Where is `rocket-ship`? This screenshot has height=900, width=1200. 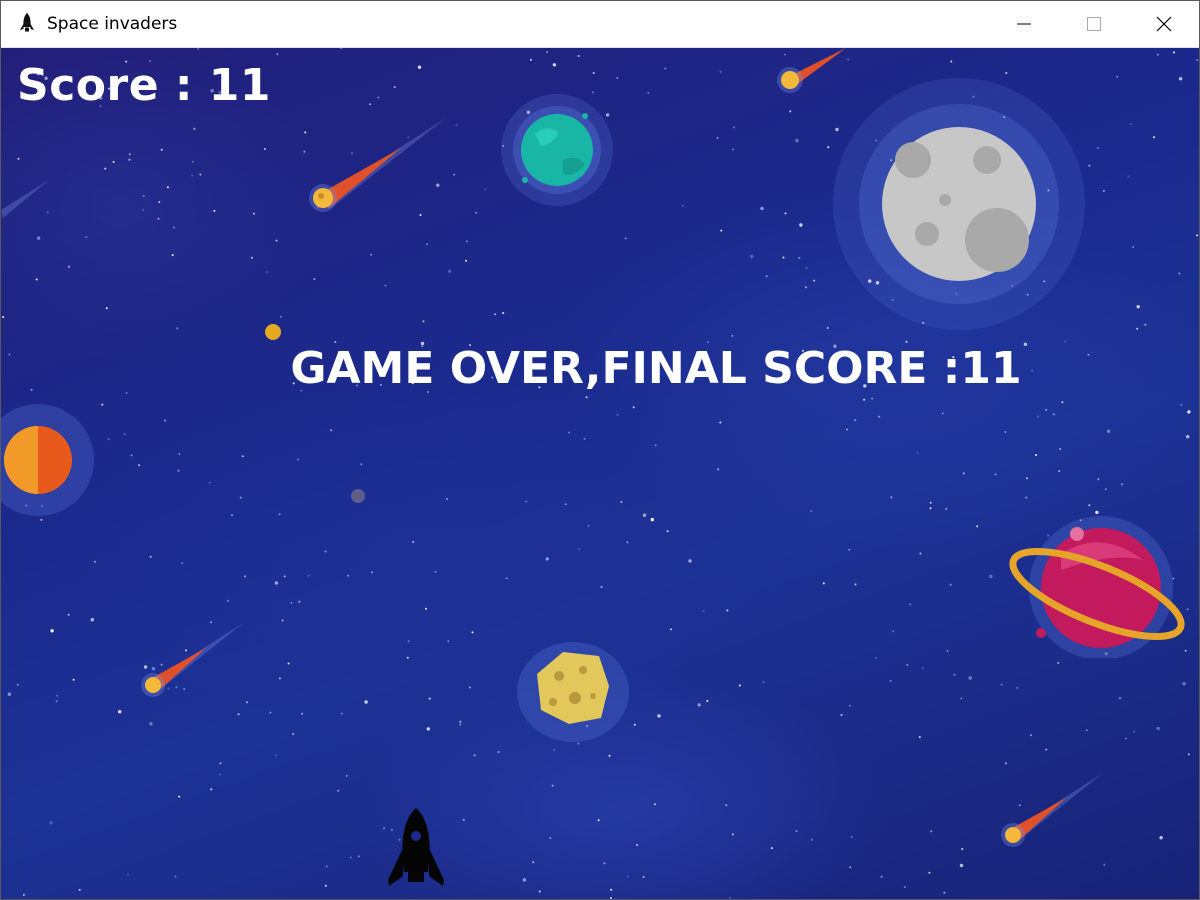 rocket-ship is located at coordinates (416, 847).